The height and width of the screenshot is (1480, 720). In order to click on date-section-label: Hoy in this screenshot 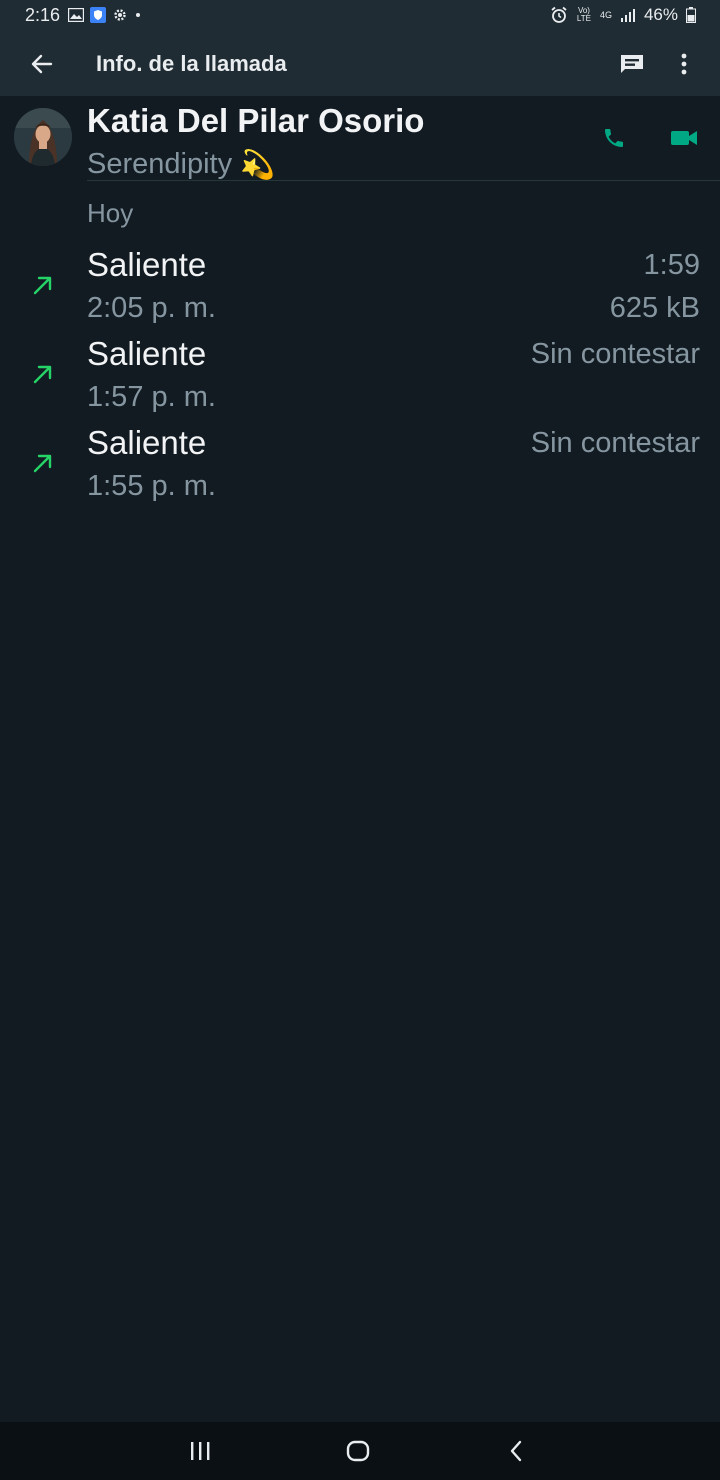, I will do `click(110, 213)`.